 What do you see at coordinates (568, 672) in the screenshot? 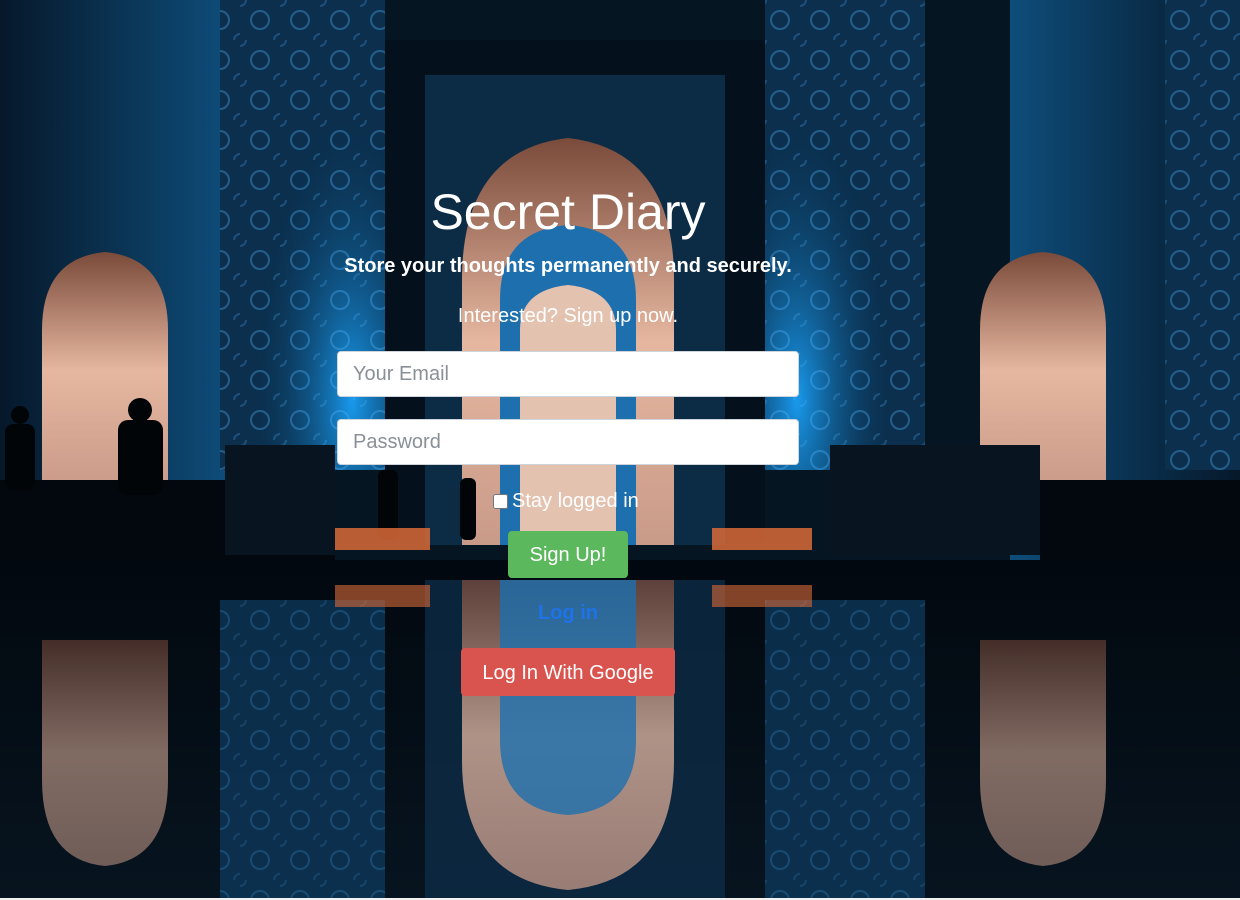
I see `google-login-button: Log In With Google` at bounding box center [568, 672].